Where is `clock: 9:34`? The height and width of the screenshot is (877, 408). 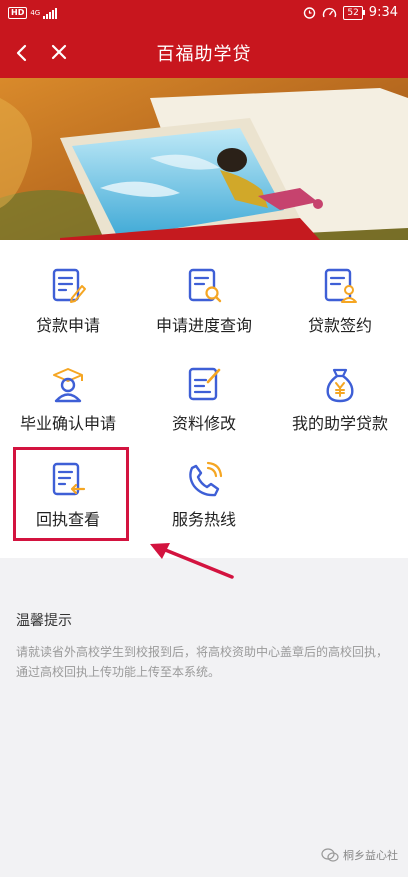 clock: 9:34 is located at coordinates (383, 12).